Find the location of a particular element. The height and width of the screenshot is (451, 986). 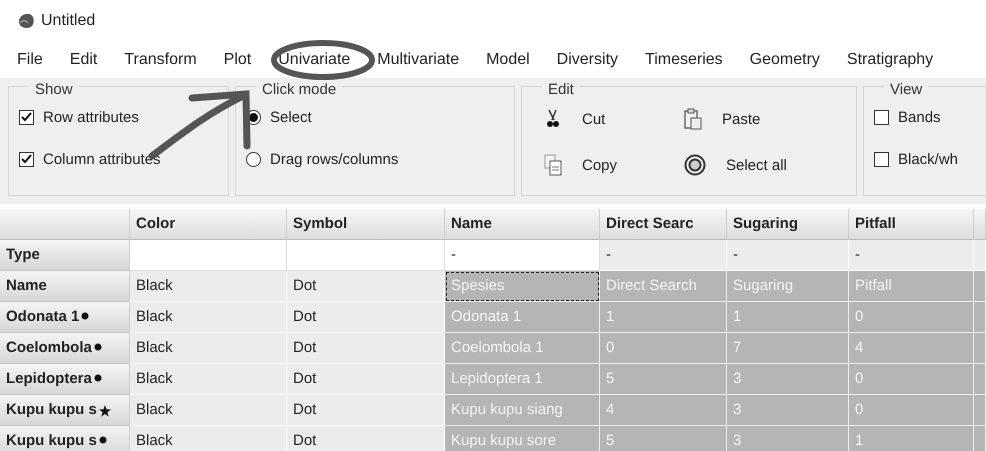

row-header: Name is located at coordinates (65, 286).